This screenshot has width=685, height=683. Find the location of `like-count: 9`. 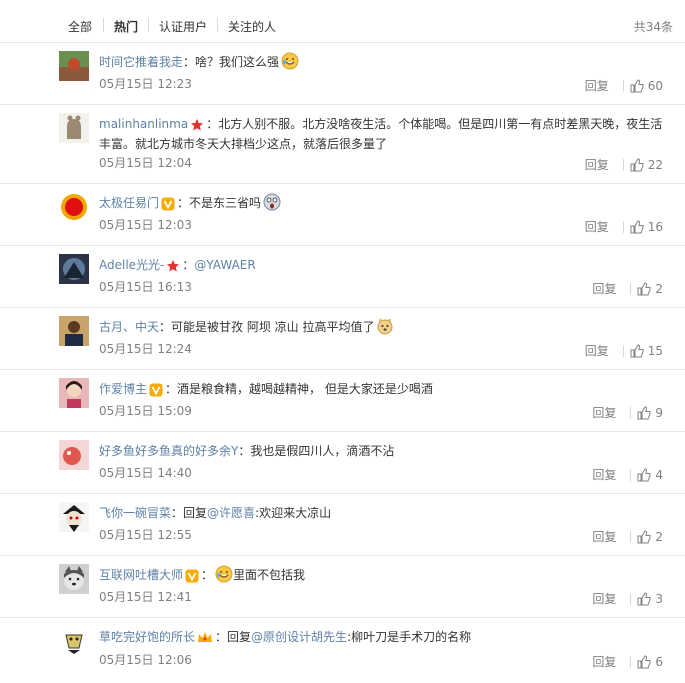

like-count: 9 is located at coordinates (659, 412).